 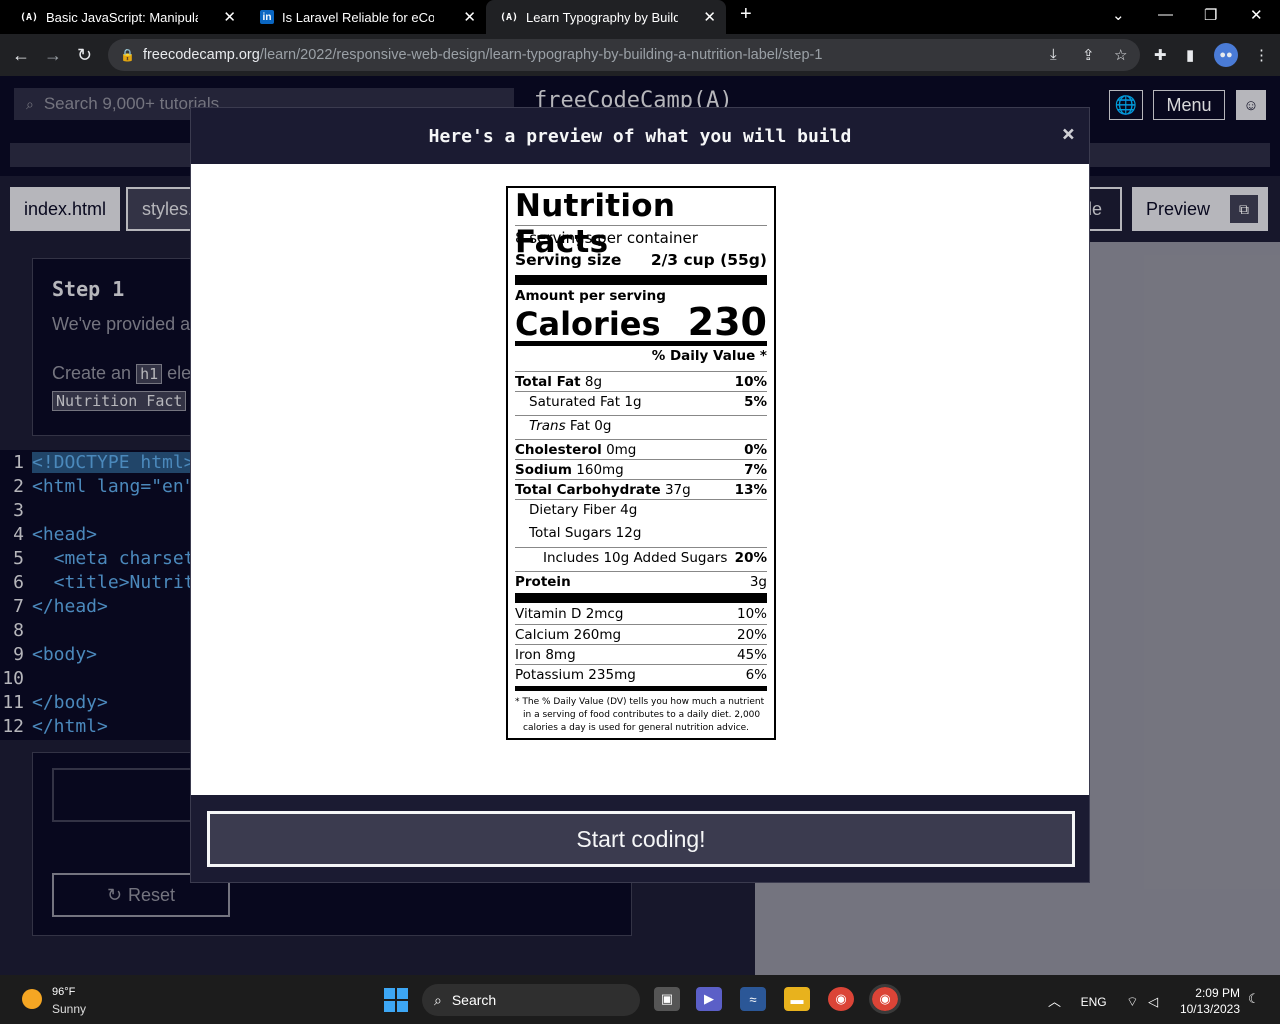 What do you see at coordinates (568, 260) in the screenshot?
I see `serving-size-label: Serving size` at bounding box center [568, 260].